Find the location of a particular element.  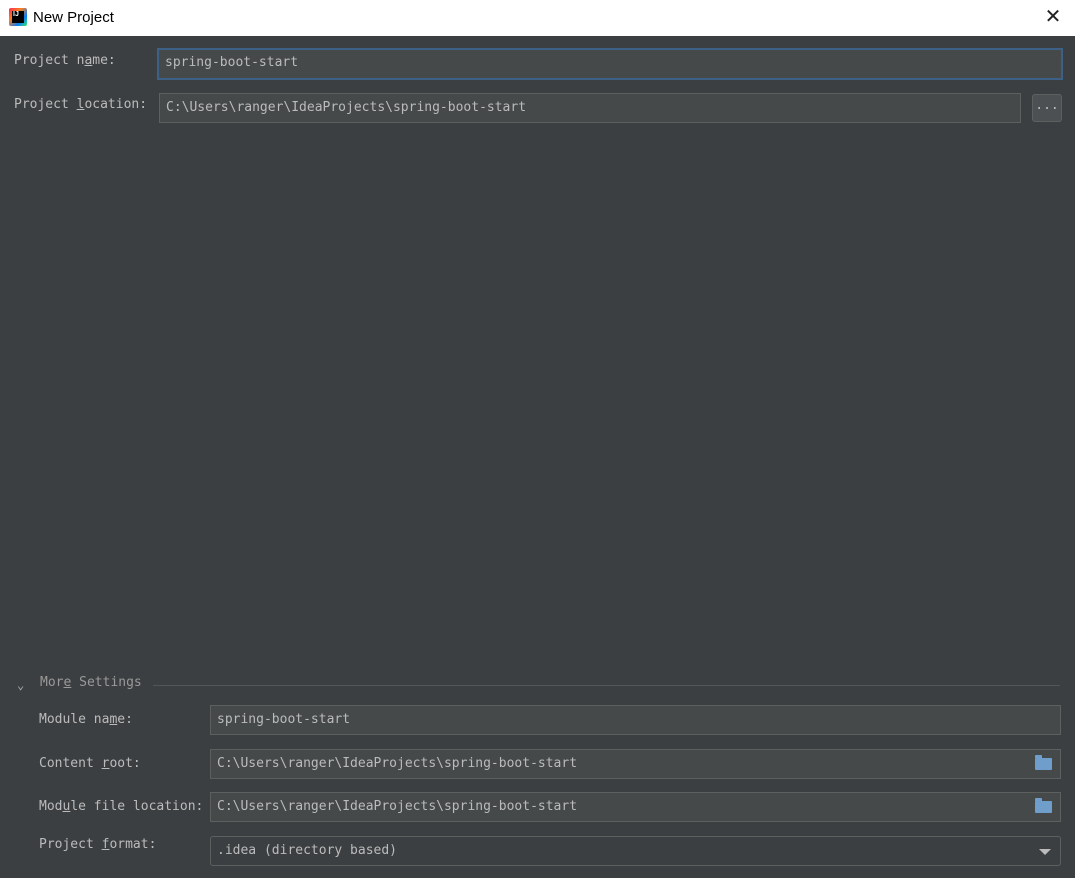

content-root-label: Content root: is located at coordinates (90, 763).